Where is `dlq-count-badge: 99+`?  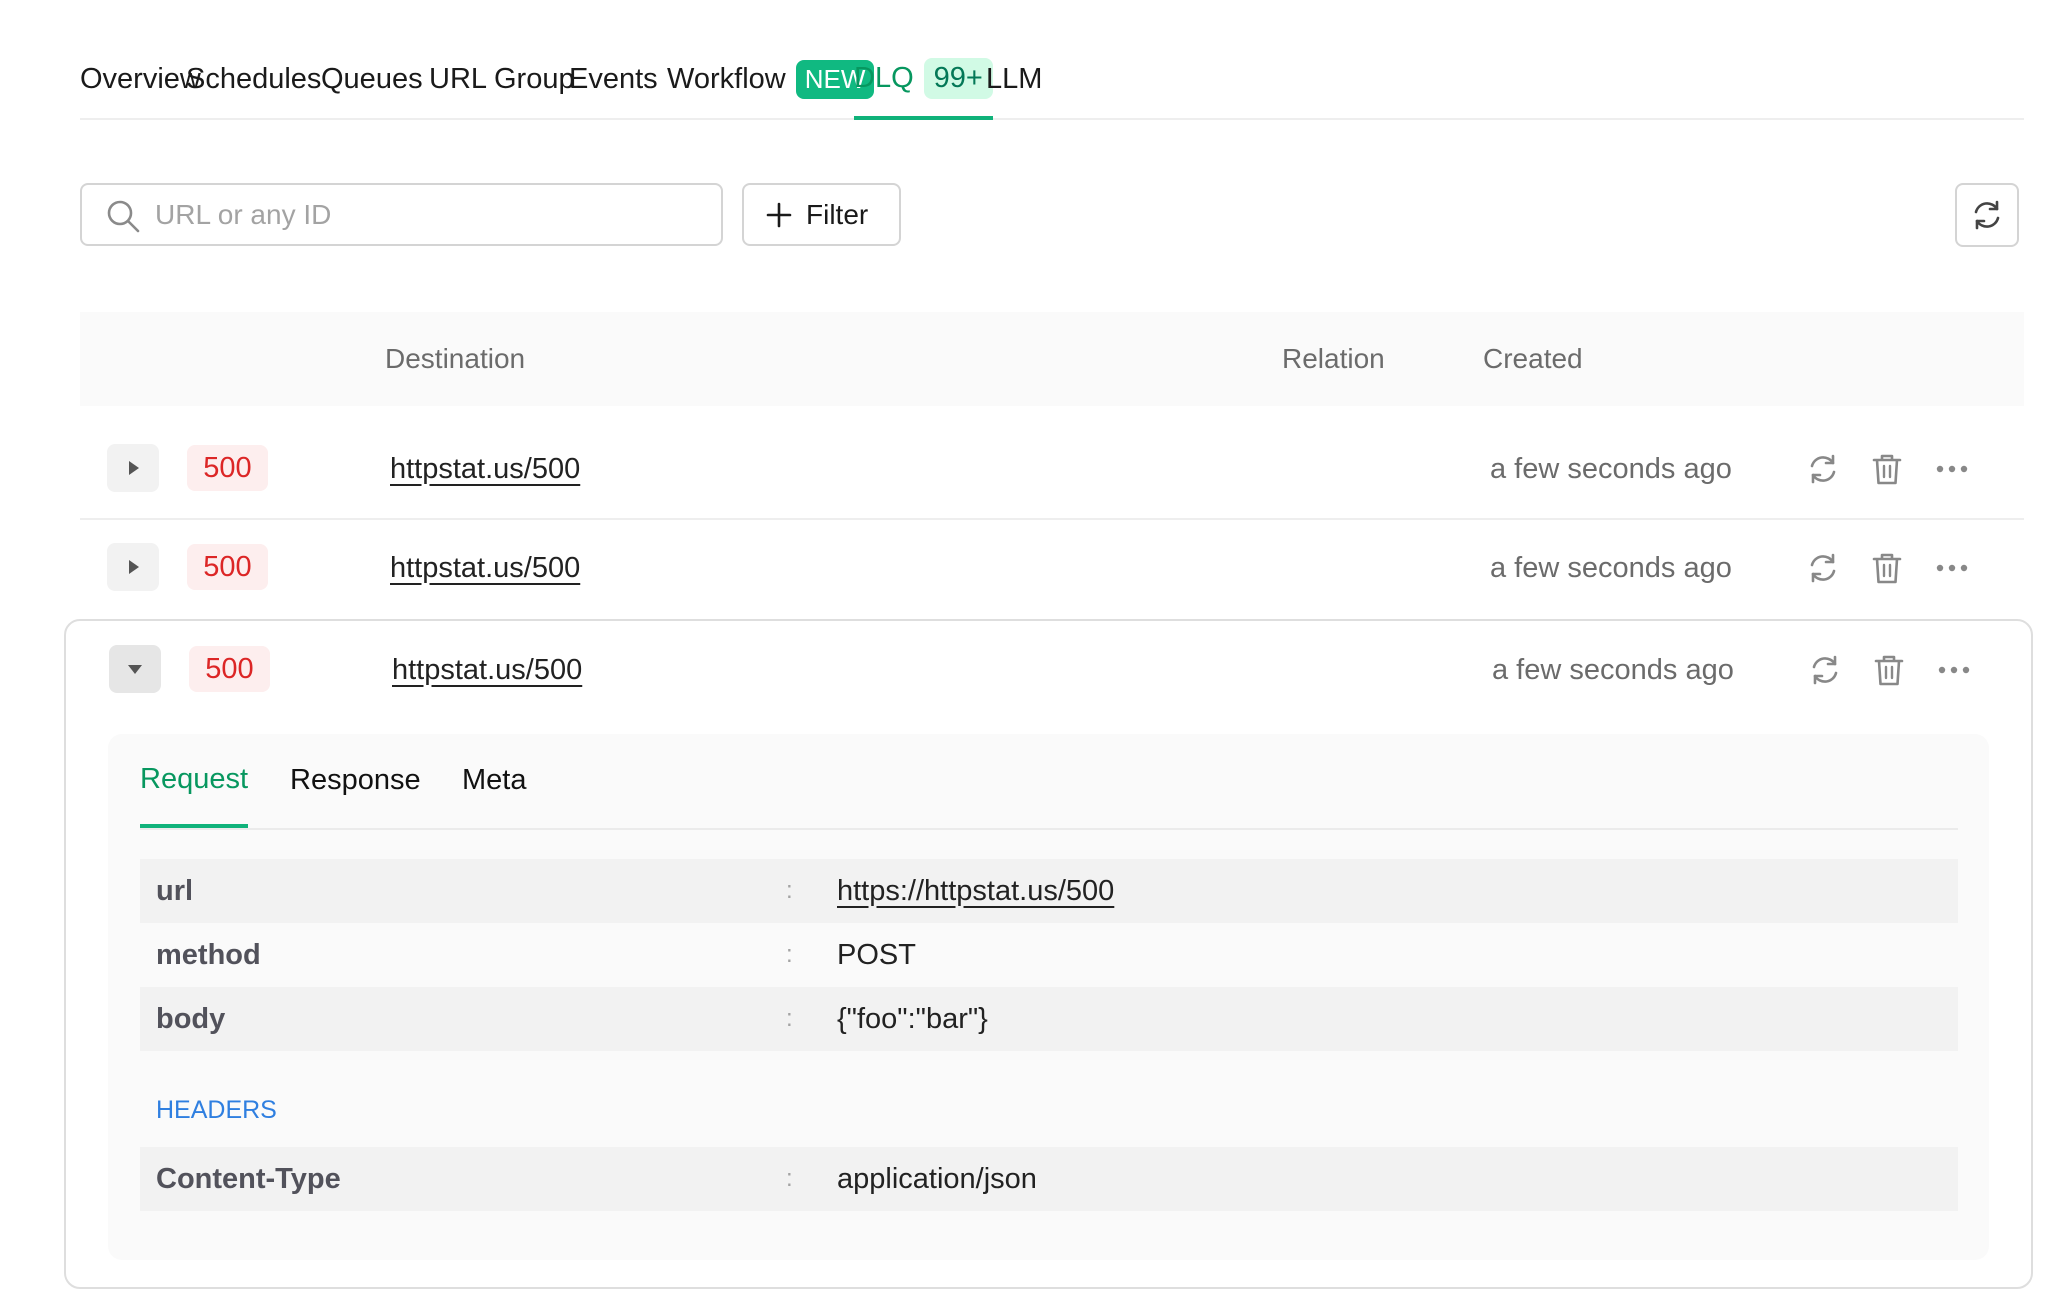 dlq-count-badge: 99+ is located at coordinates (958, 78).